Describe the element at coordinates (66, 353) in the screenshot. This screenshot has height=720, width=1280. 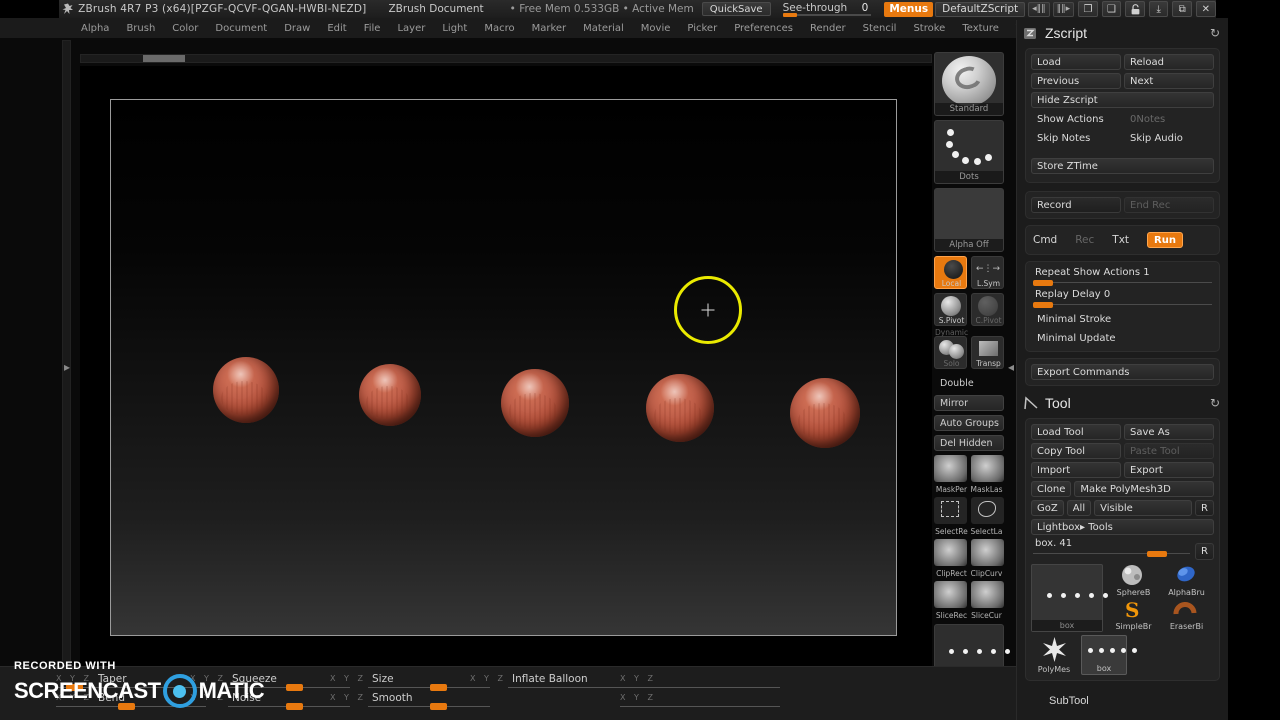
I see `left-tray-strip` at that location.